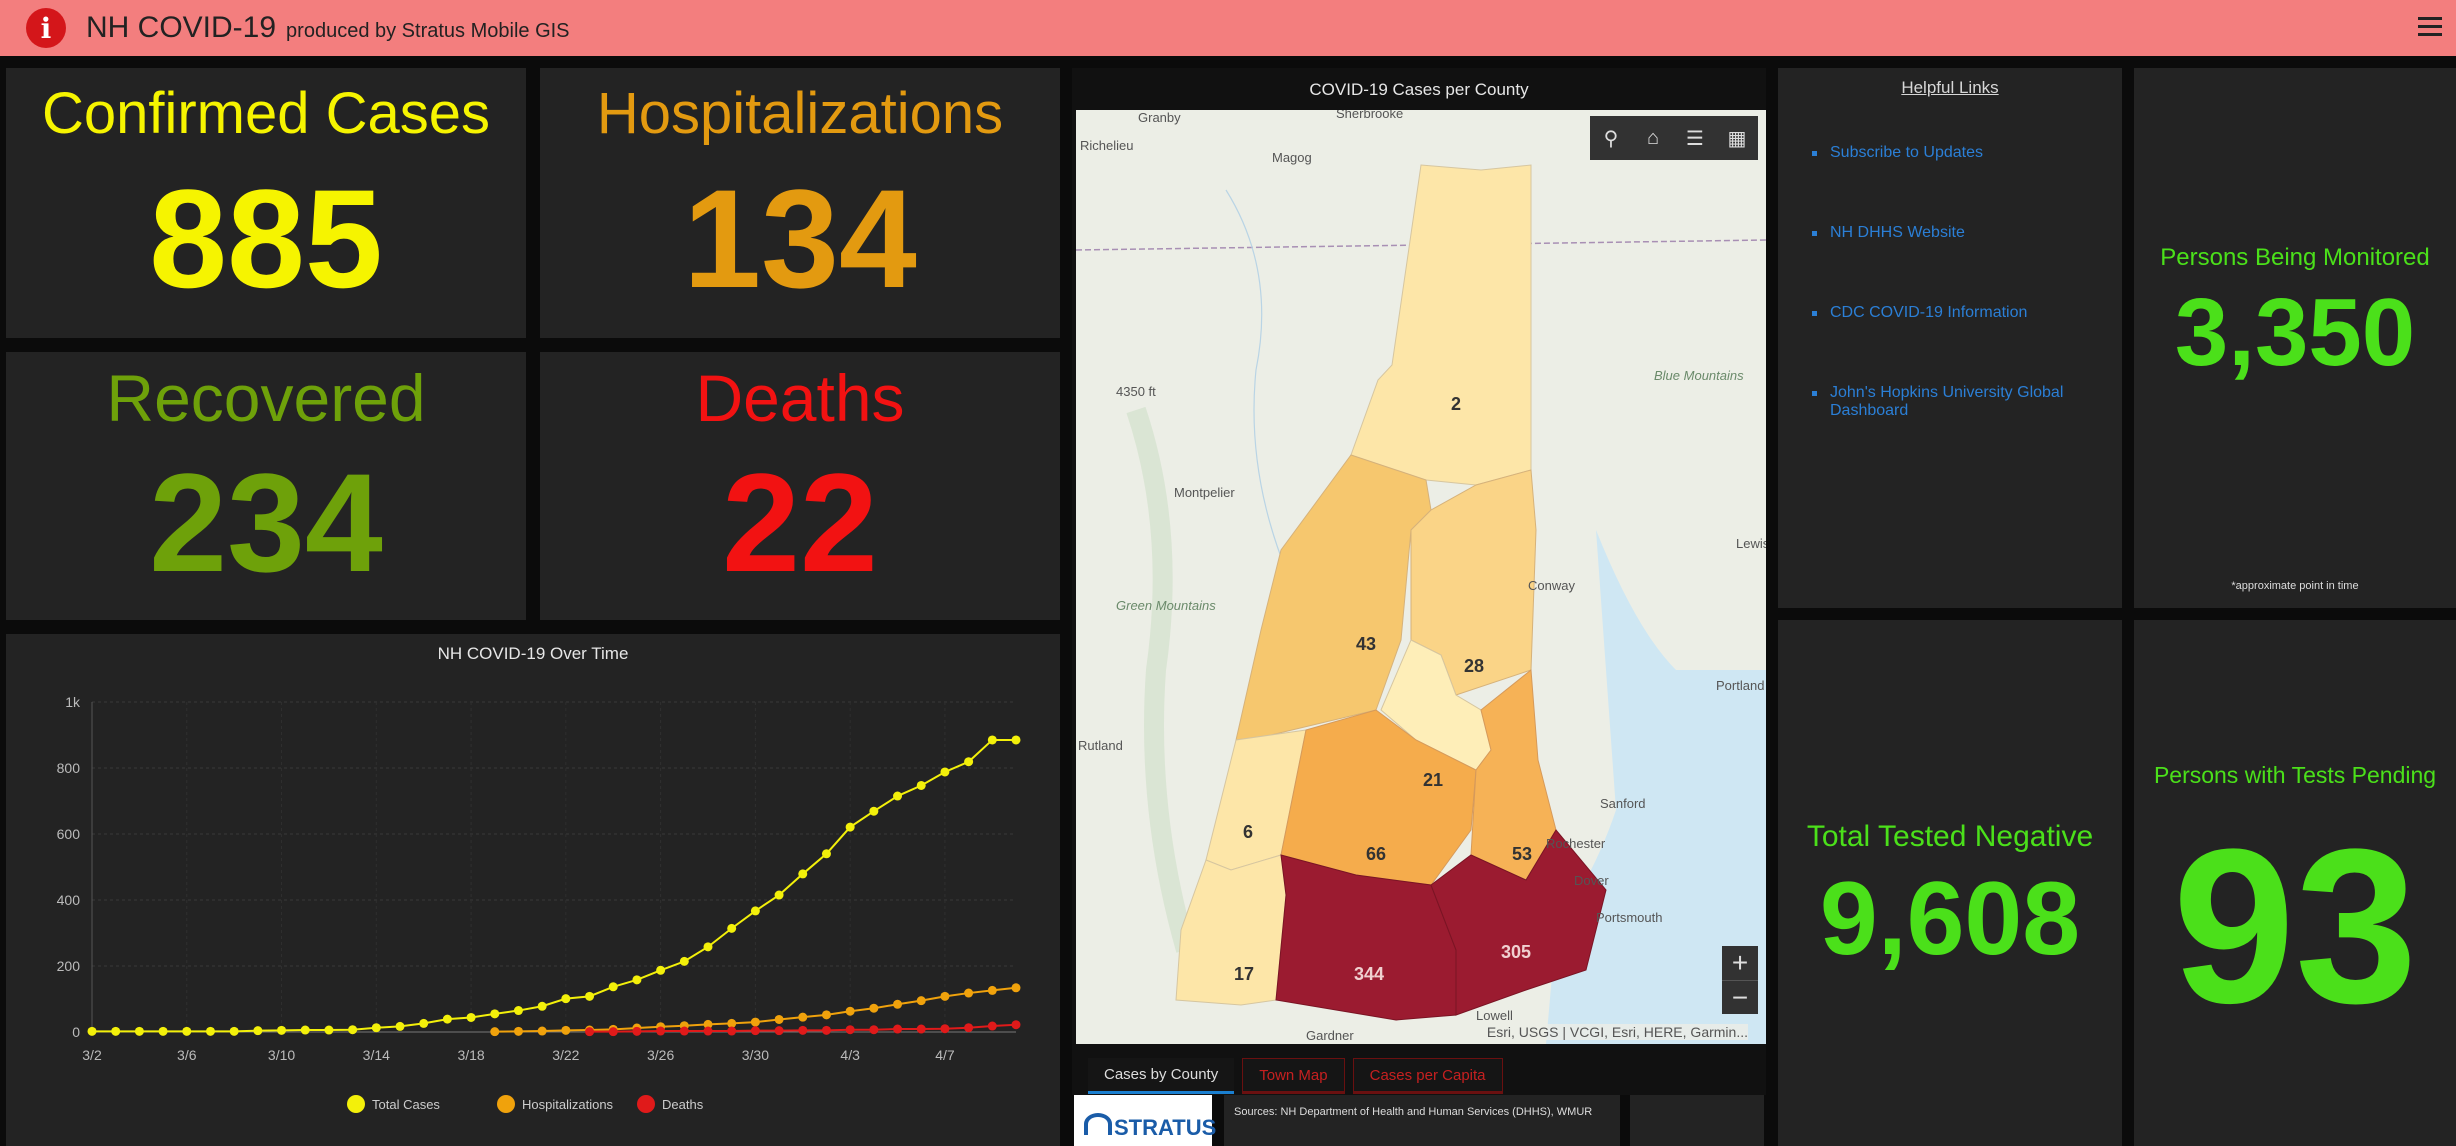  Describe the element at coordinates (1161, 1076) in the screenshot. I see `tab-cases-by-county: Cases by County` at that location.